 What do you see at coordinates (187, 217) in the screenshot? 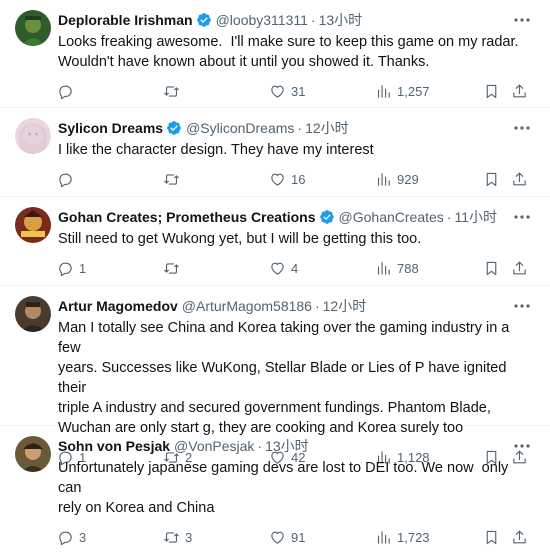
I see `display-name: Gohan Creates; Prometheus Creations` at bounding box center [187, 217].